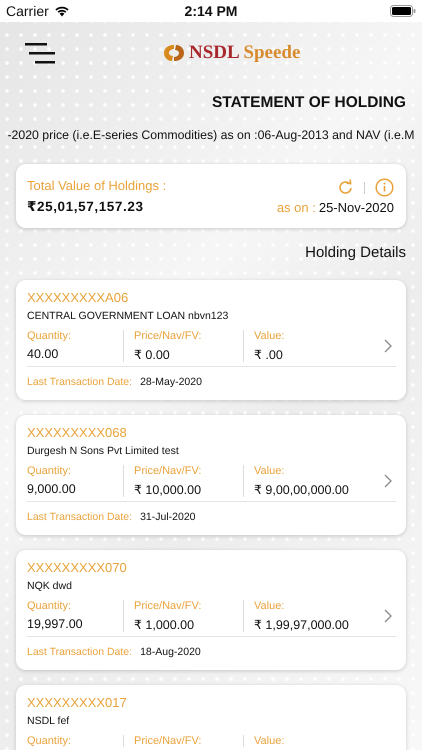 Image resolution: width=422 pixels, height=750 pixels. I want to click on as-on-label: as on :, so click(296, 207).